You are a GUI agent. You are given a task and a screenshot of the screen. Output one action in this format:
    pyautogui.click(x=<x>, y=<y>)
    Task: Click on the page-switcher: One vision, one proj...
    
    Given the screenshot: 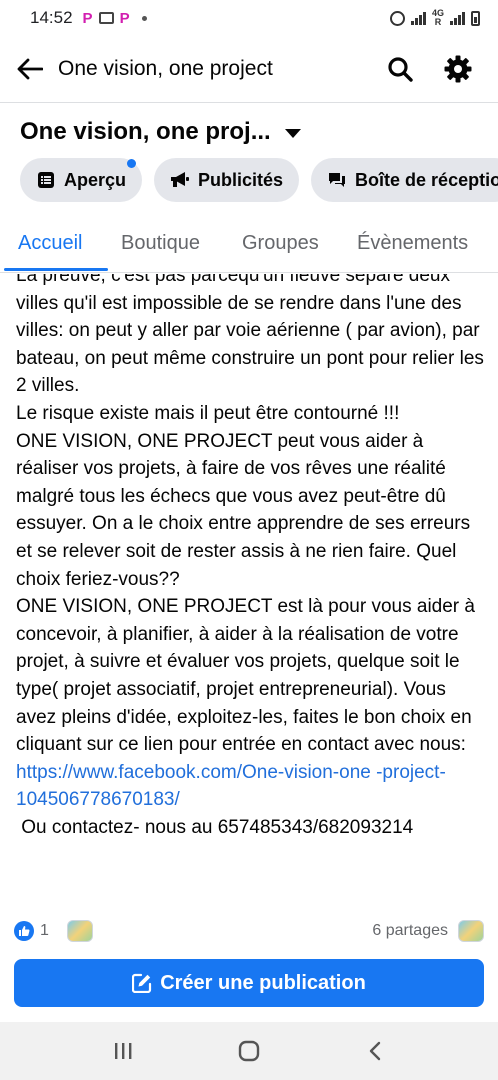 What is the action you would take?
    pyautogui.click(x=160, y=132)
    